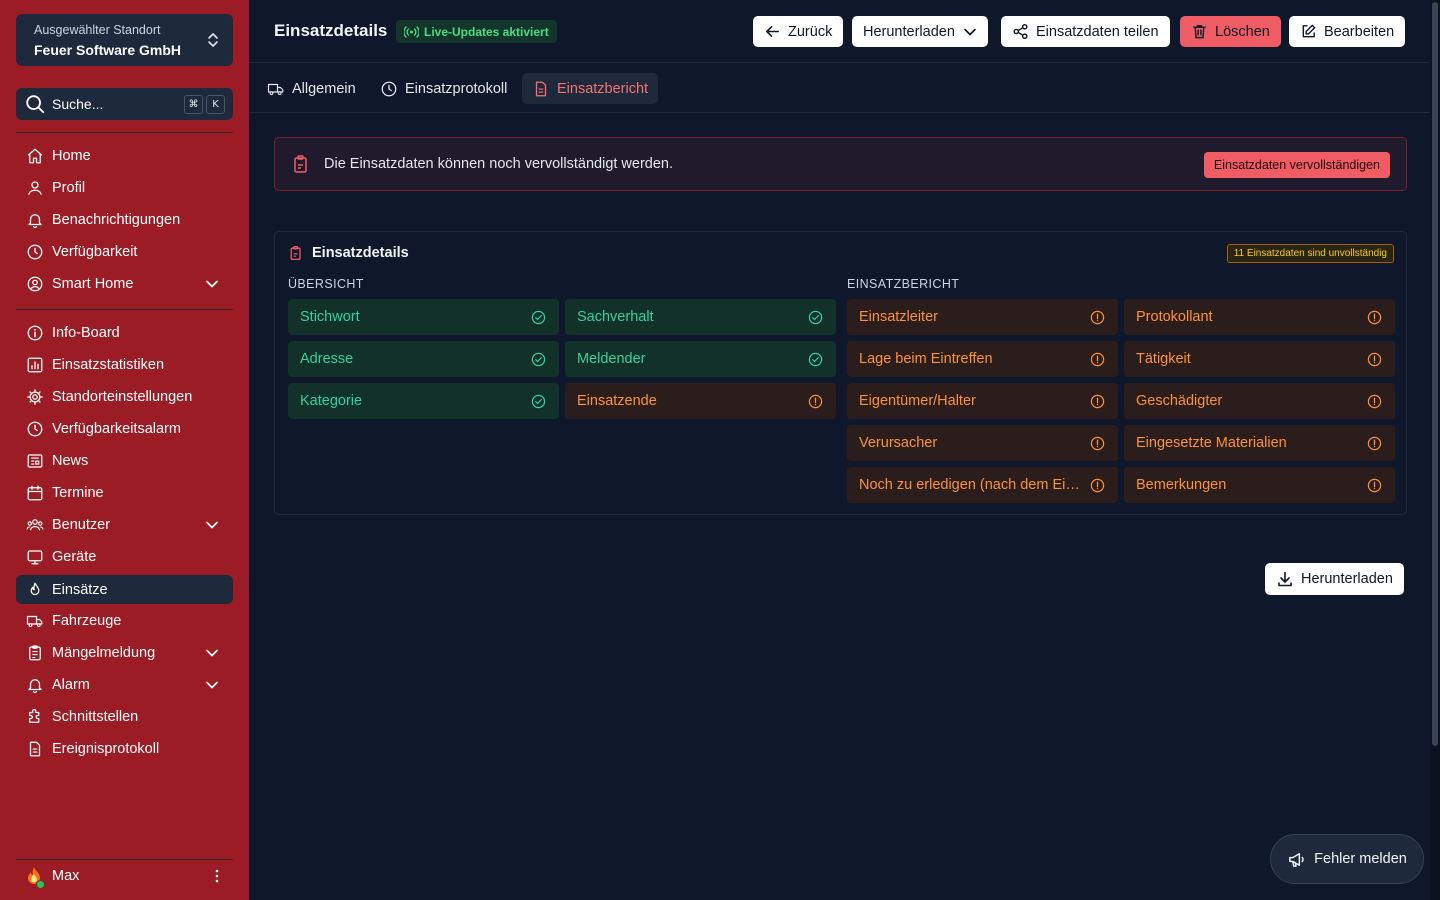 This screenshot has height=900, width=1440. Describe the element at coordinates (815, 359) in the screenshot. I see `check-circle-icon` at that location.